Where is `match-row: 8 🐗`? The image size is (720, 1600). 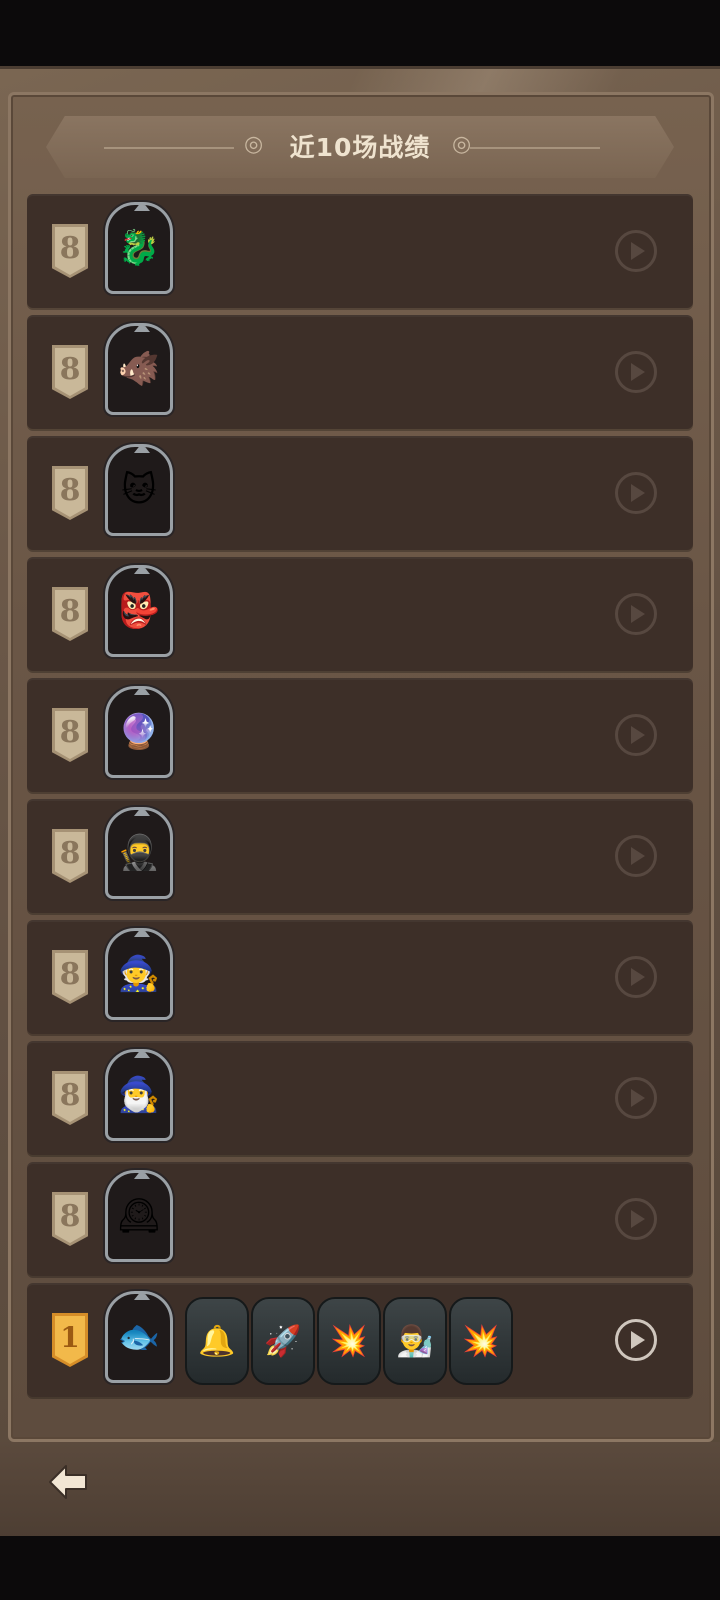 match-row: 8 🐗 is located at coordinates (360, 372).